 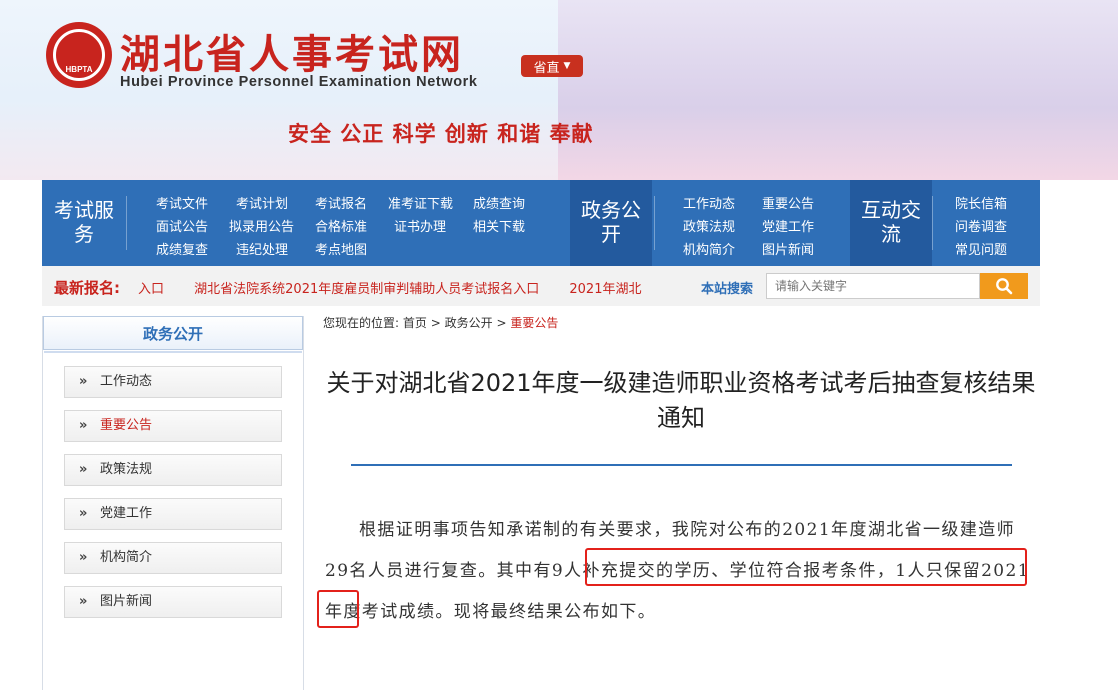 What do you see at coordinates (420, 202) in the screenshot?
I see `nav-link: 准考证下载` at bounding box center [420, 202].